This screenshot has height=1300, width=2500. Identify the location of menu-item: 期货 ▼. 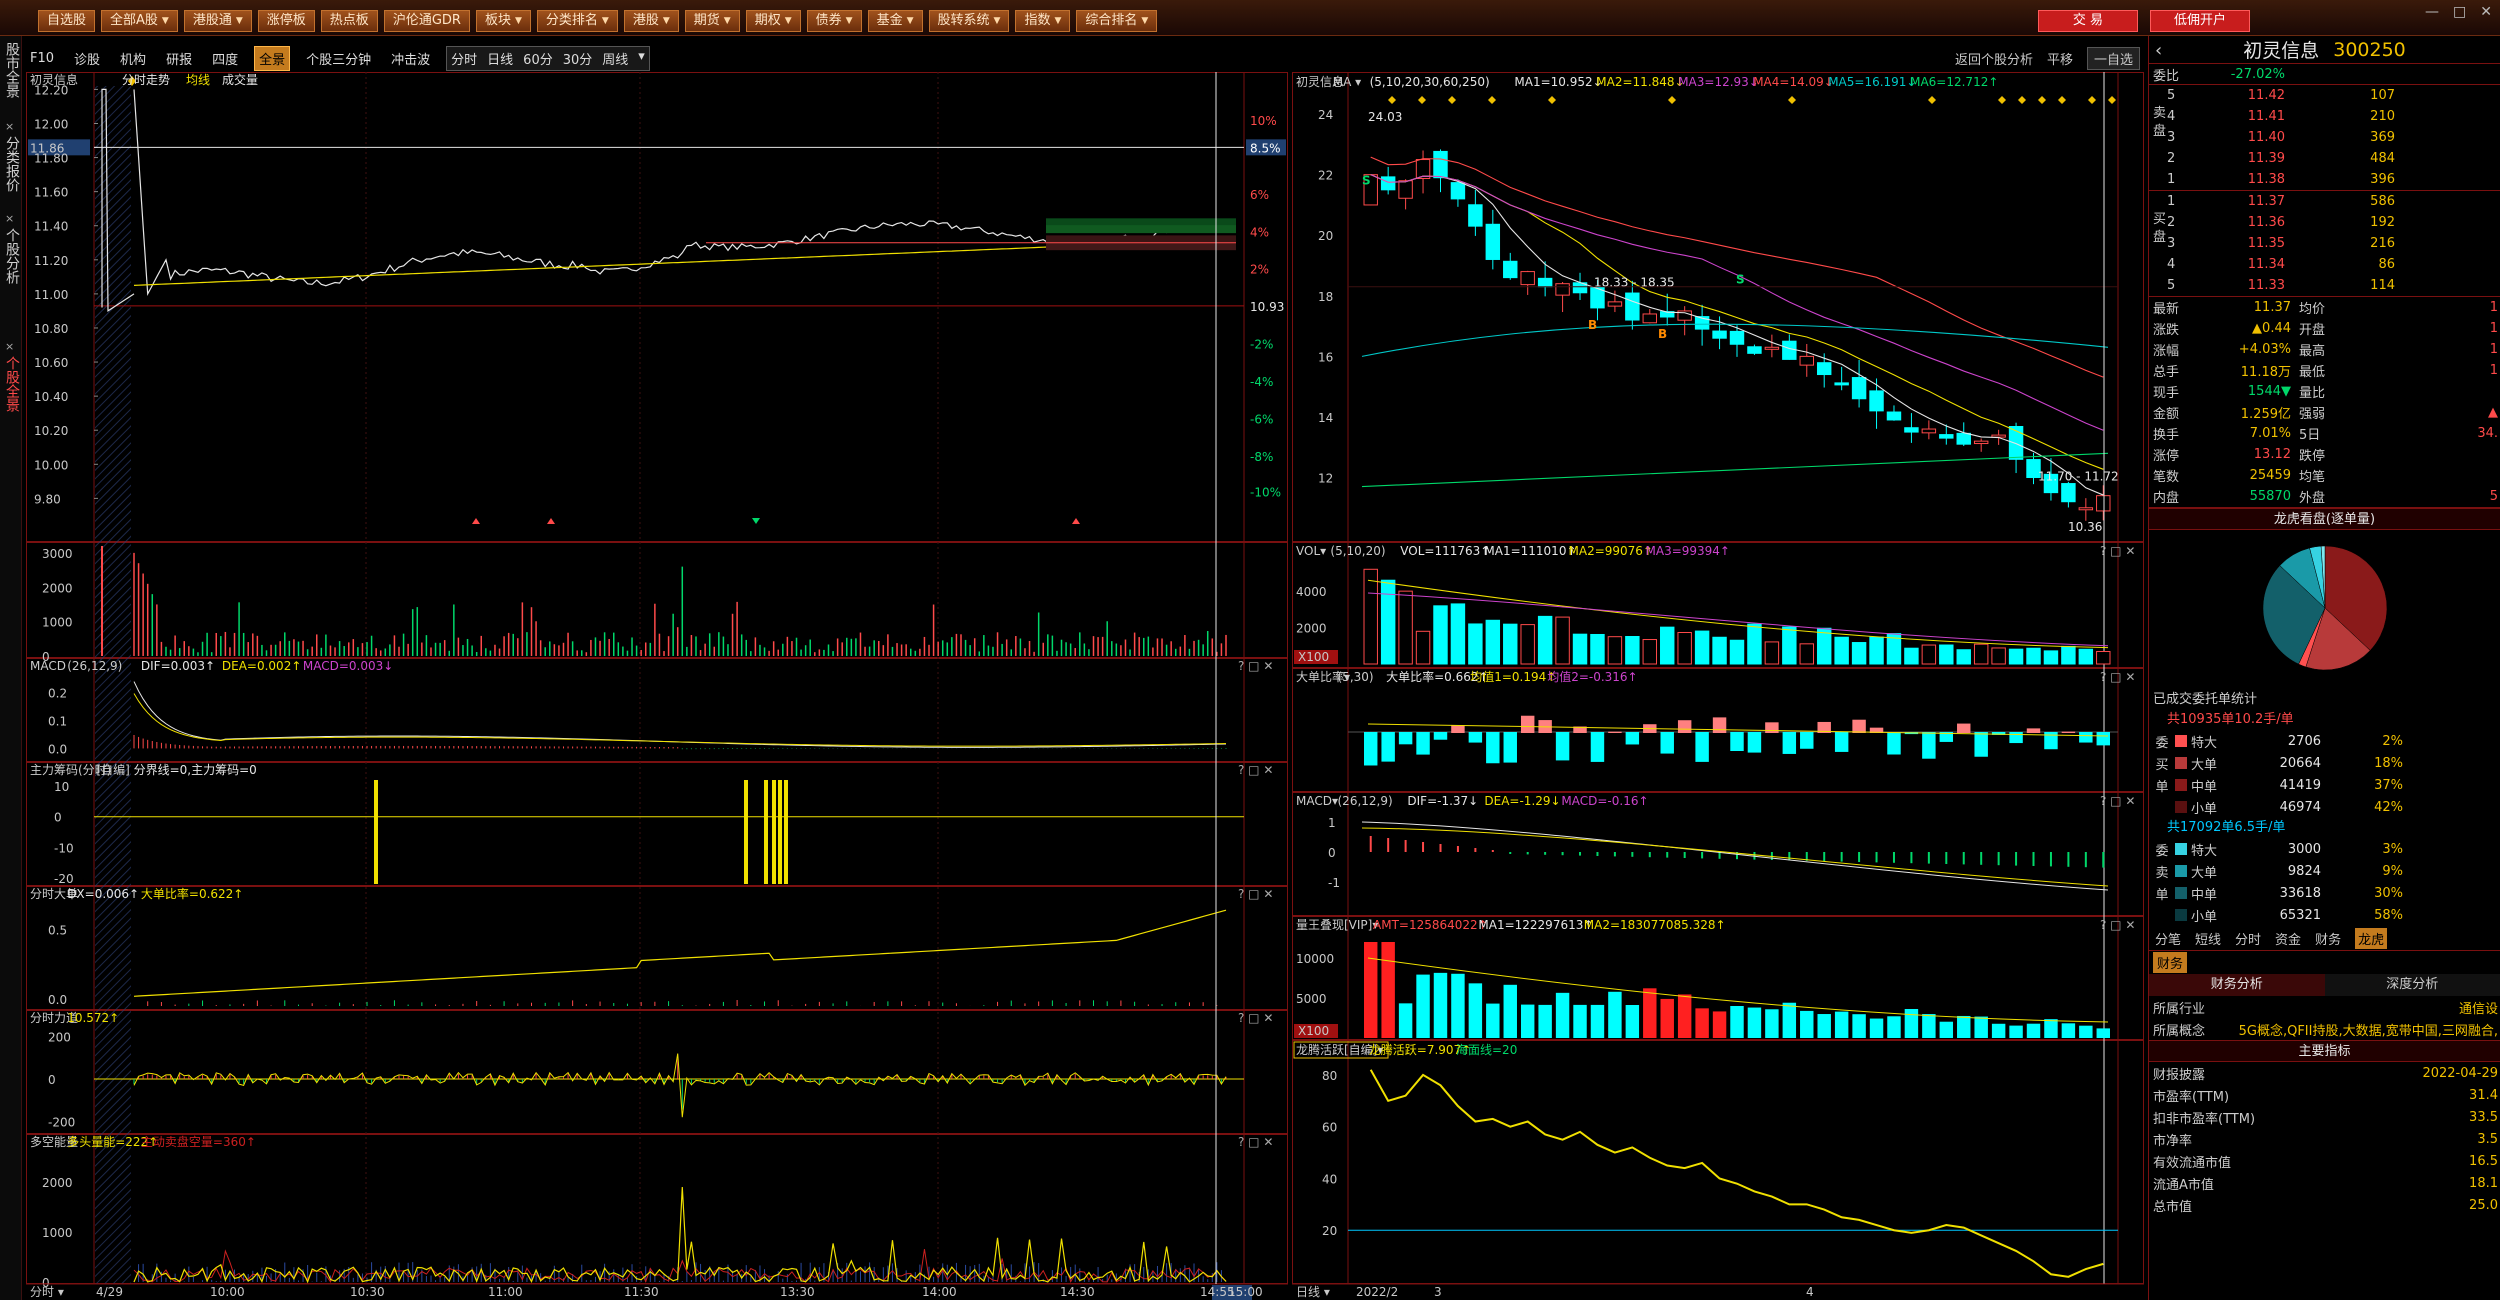
(712, 21).